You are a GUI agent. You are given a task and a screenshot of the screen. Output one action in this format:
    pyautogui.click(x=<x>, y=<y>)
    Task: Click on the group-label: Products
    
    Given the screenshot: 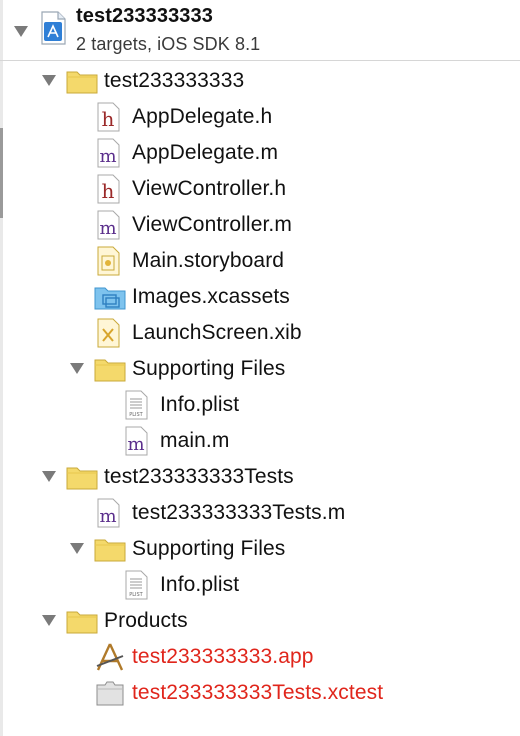 What is the action you would take?
    pyautogui.click(x=146, y=620)
    